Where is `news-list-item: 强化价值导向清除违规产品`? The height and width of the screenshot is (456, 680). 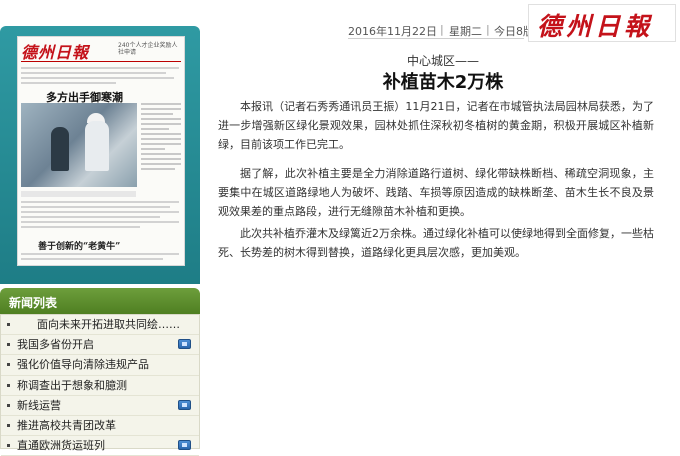
news-list-item: 强化价值导向清除违规产品 is located at coordinates (100, 365).